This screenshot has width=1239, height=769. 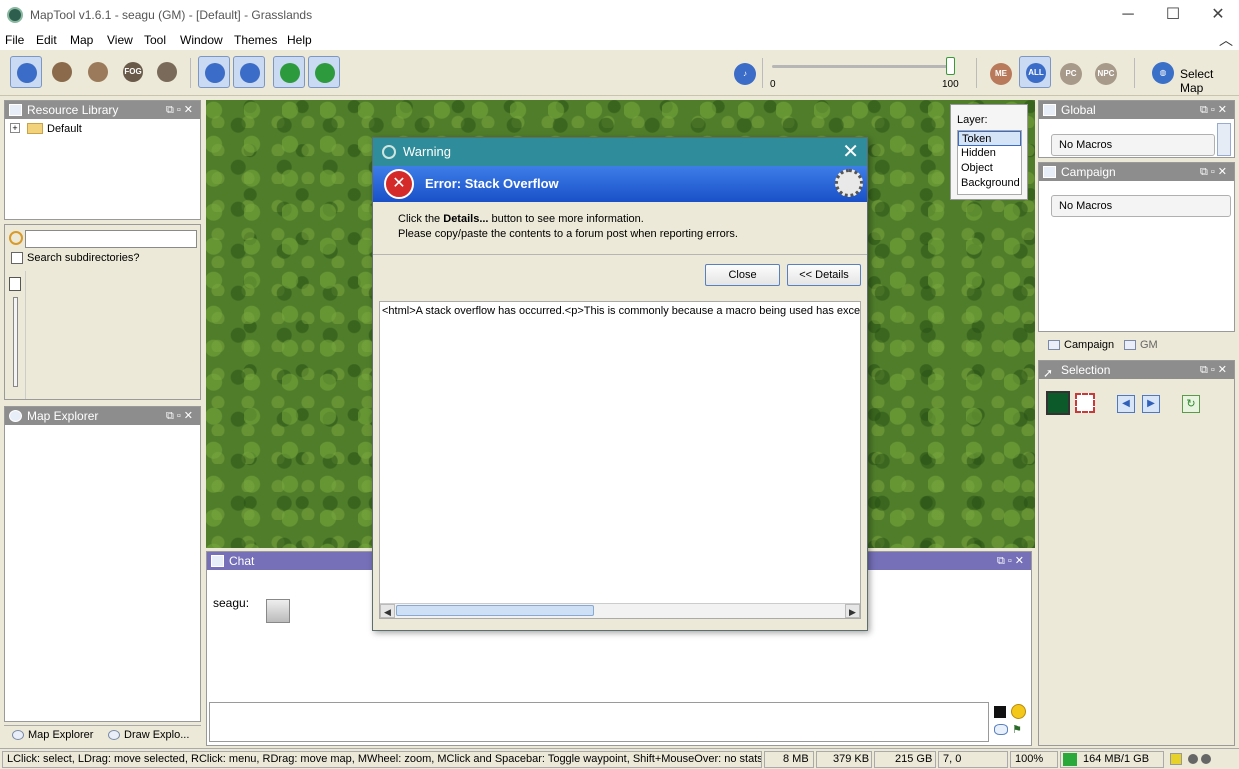 I want to click on dialog-close-icon: ✕, so click(x=850, y=152).